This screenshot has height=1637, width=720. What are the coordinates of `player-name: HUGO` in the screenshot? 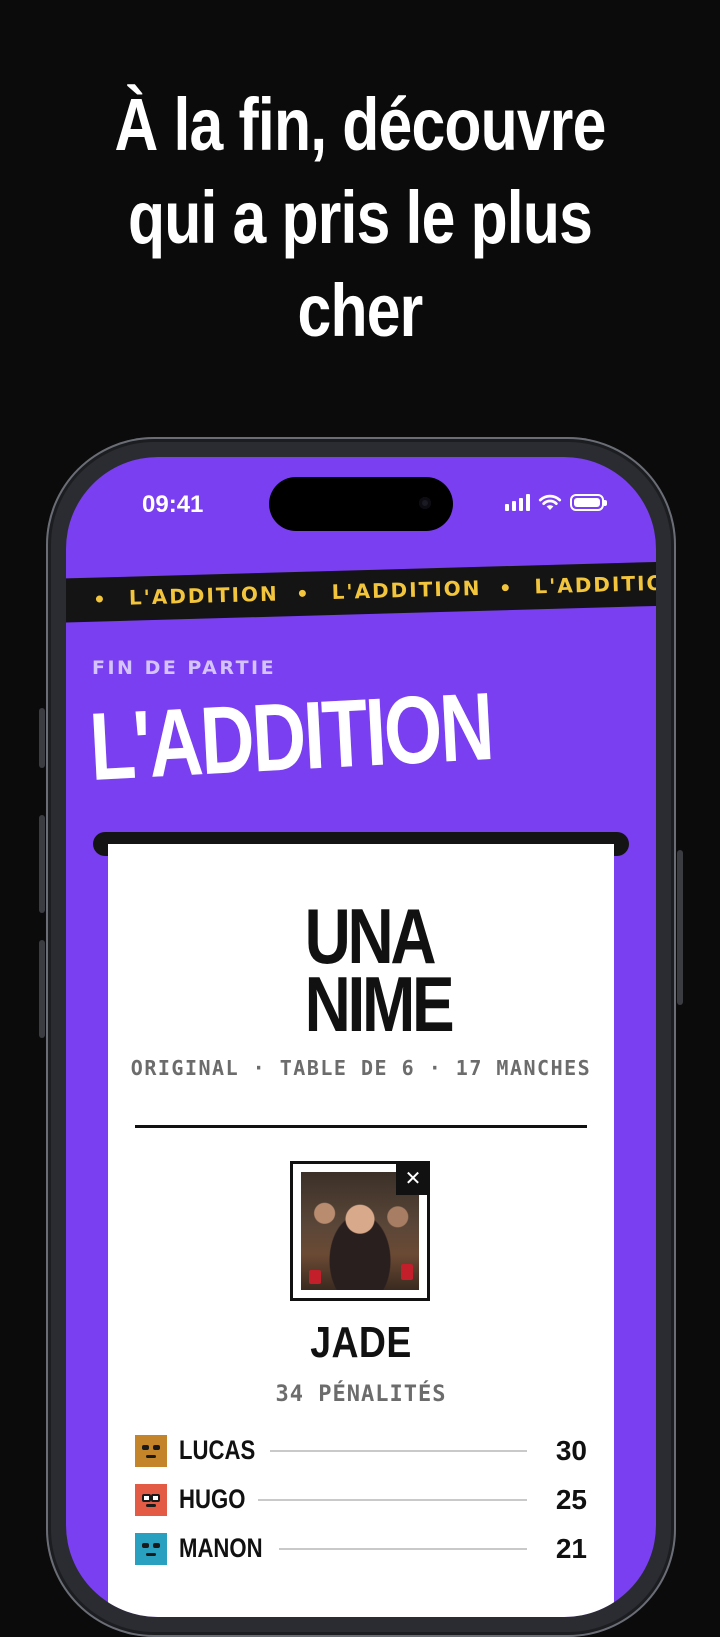 It's located at (212, 1499).